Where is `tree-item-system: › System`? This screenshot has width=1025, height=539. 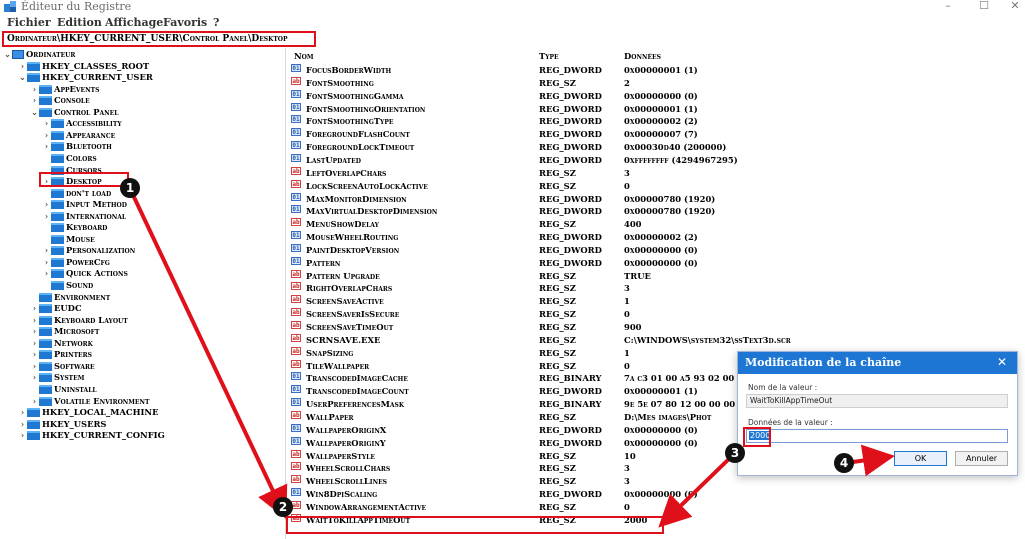 tree-item-system: › System is located at coordinates (57, 377).